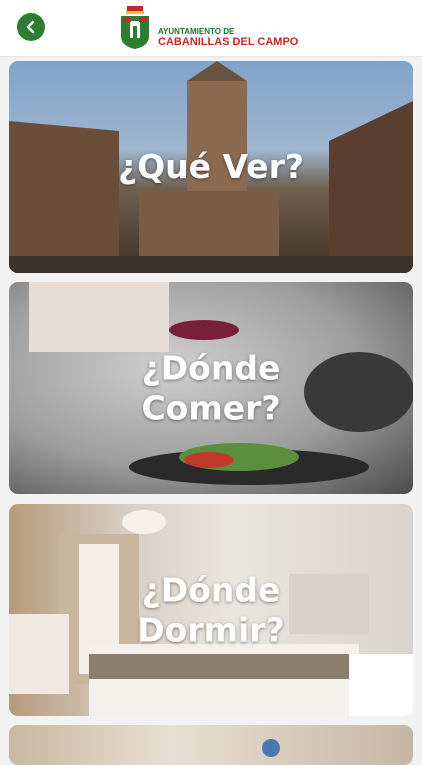 The height and width of the screenshot is (765, 422). I want to click on donde-comer-label: ¿Dónde Comer?, so click(211, 387).